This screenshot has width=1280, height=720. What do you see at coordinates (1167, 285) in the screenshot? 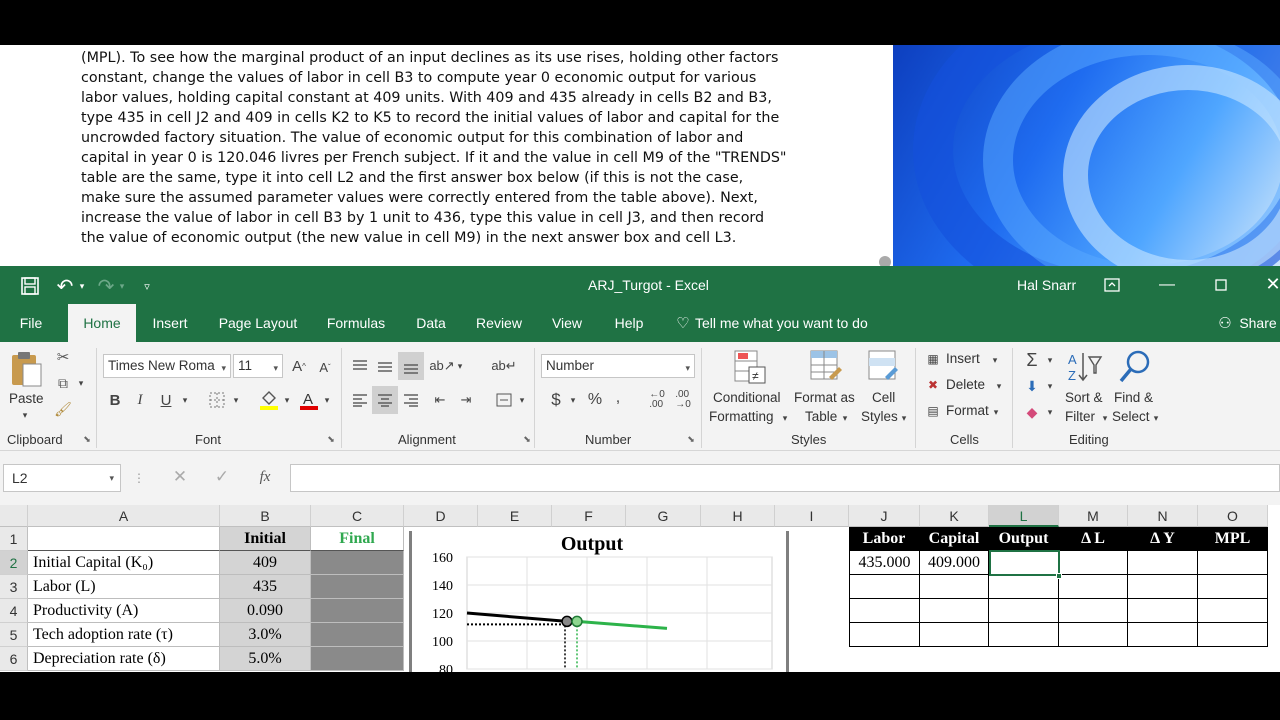
I see `minimize-icon: —` at bounding box center [1167, 285].